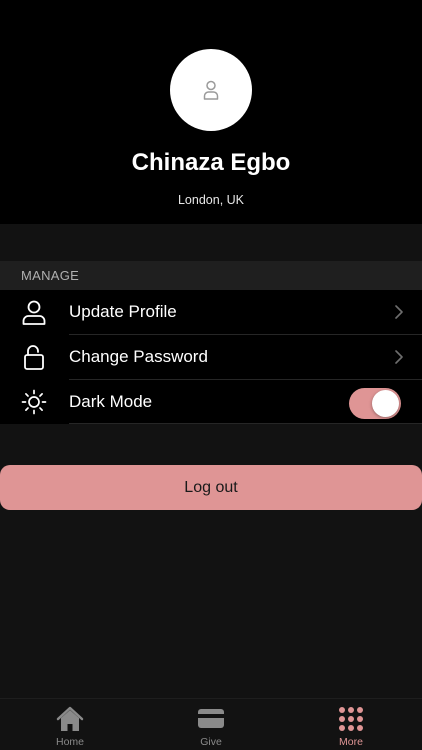  What do you see at coordinates (69, 742) in the screenshot?
I see `tab-home-label: Home` at bounding box center [69, 742].